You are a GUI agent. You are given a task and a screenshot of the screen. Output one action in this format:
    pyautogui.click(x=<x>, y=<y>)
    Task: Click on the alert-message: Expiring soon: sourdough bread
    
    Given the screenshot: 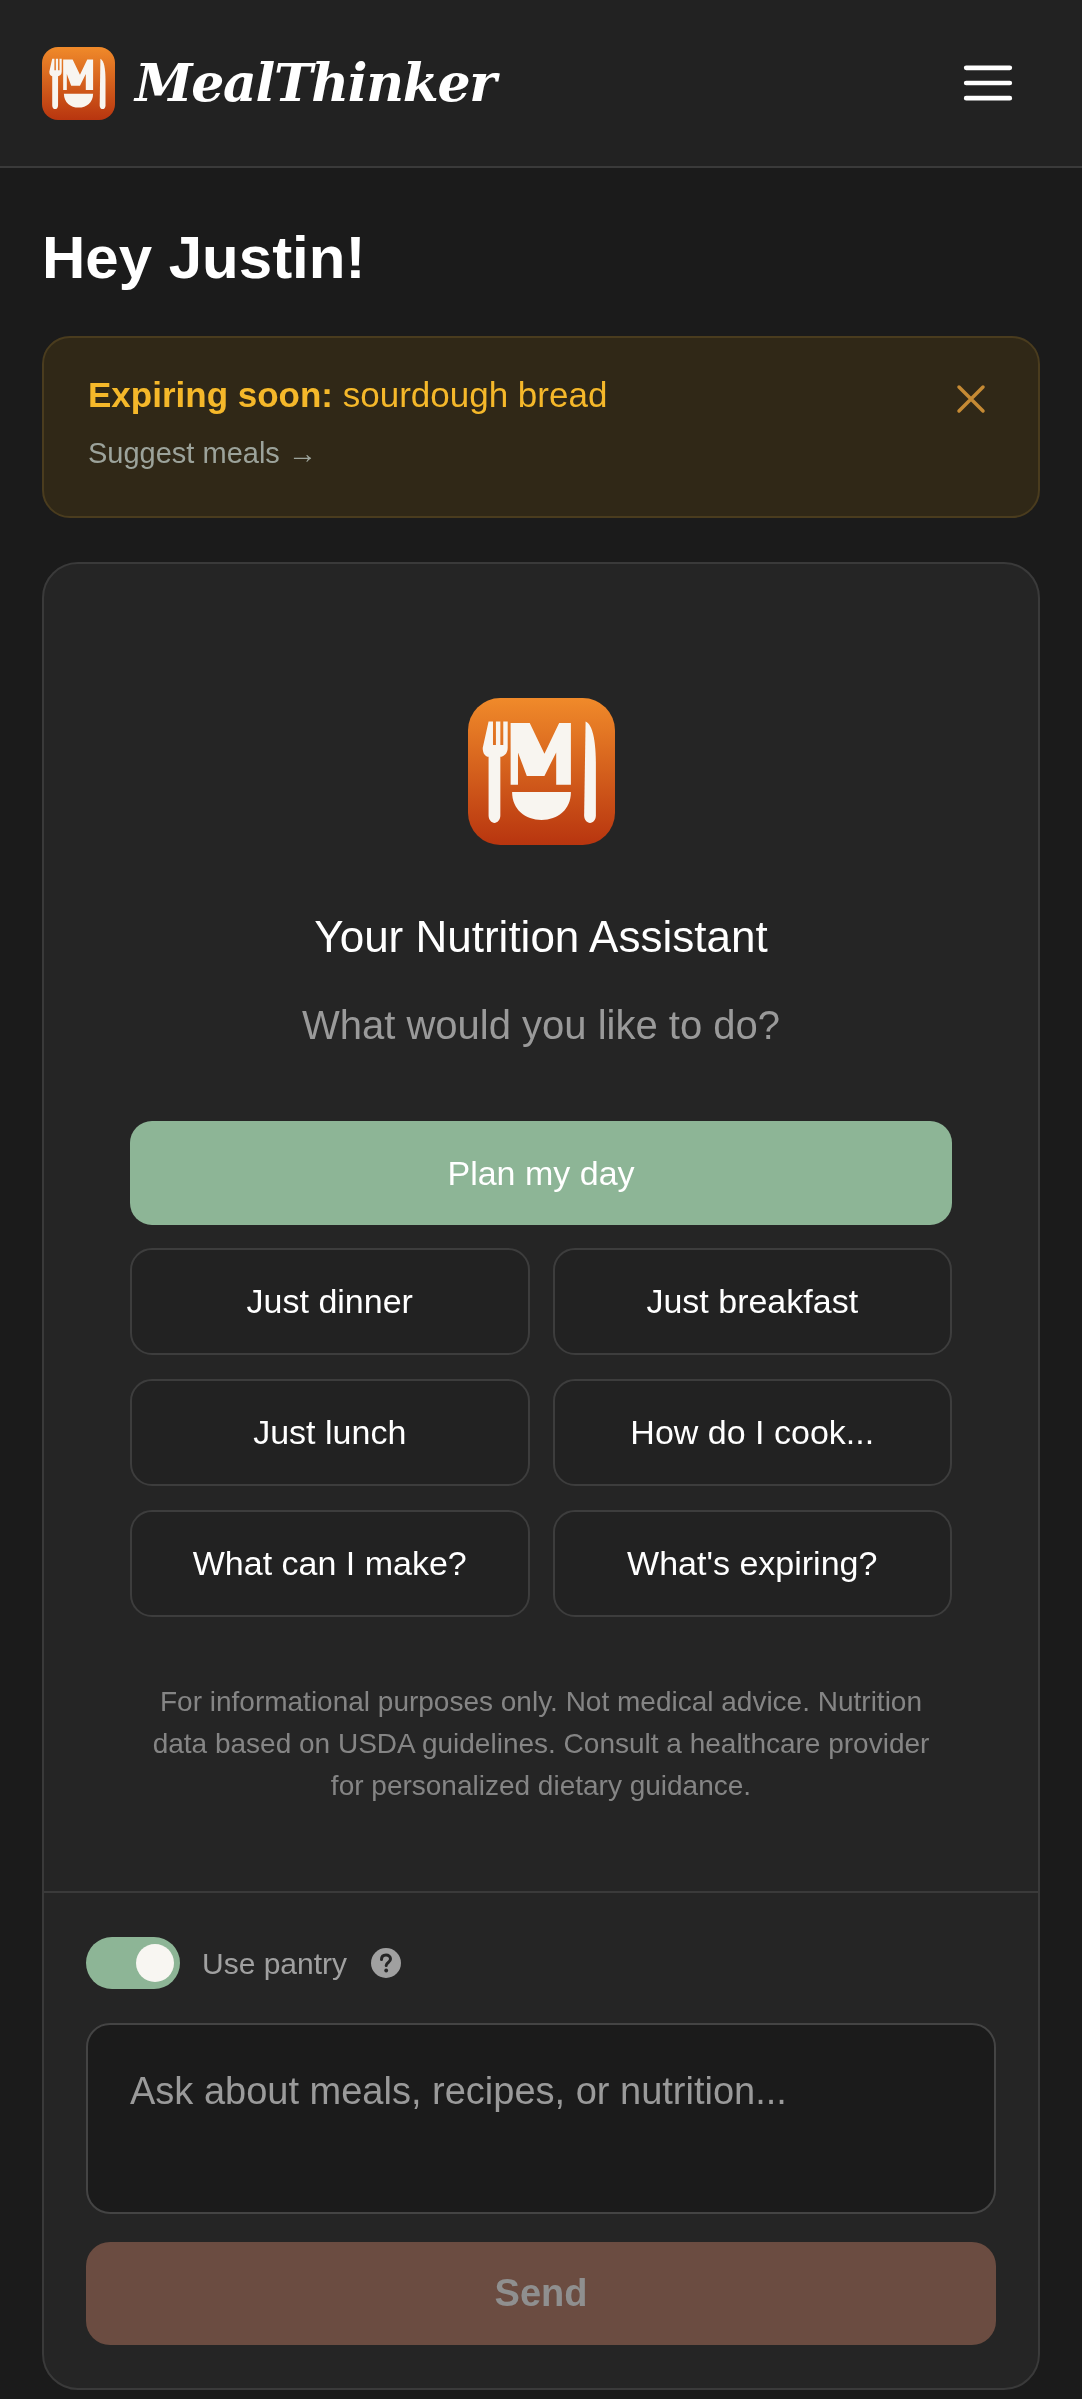 What is the action you would take?
    pyautogui.click(x=348, y=395)
    